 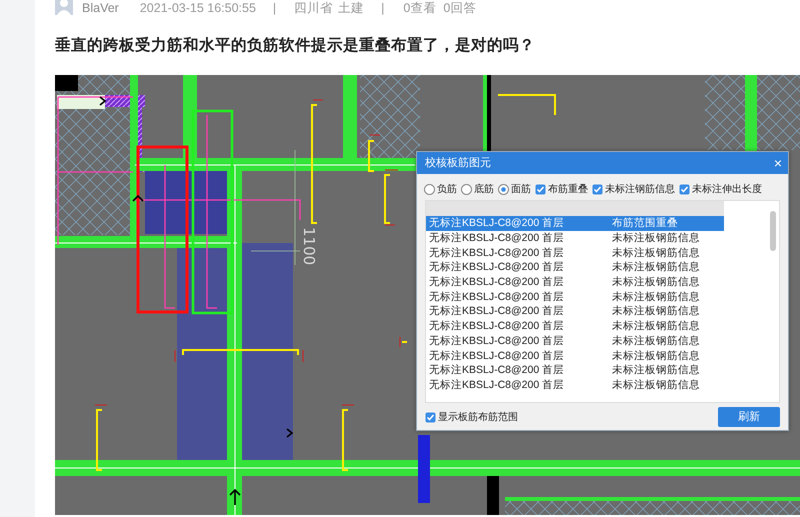 I want to click on option-label: 未标注伸出长度, so click(x=727, y=189).